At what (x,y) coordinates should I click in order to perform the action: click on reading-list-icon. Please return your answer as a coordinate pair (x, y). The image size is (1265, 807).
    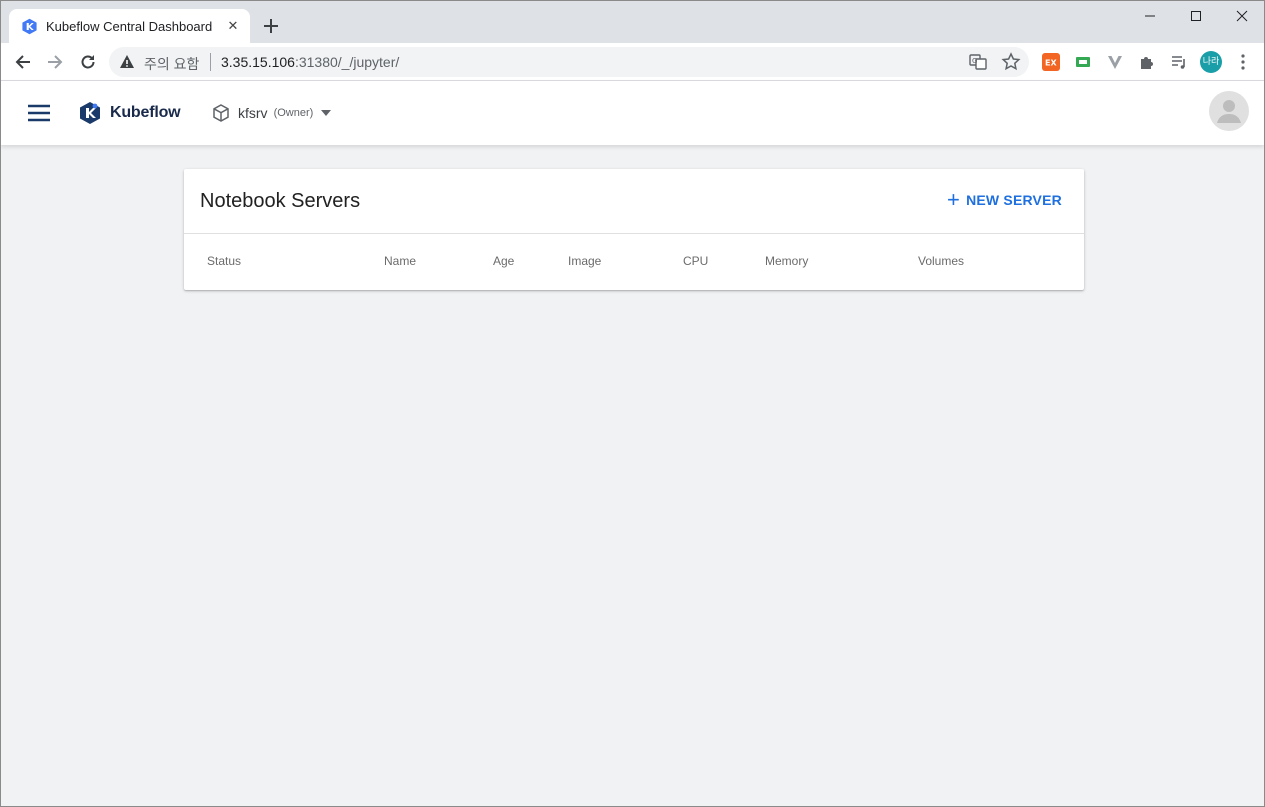
    Looking at the image, I should click on (1179, 62).